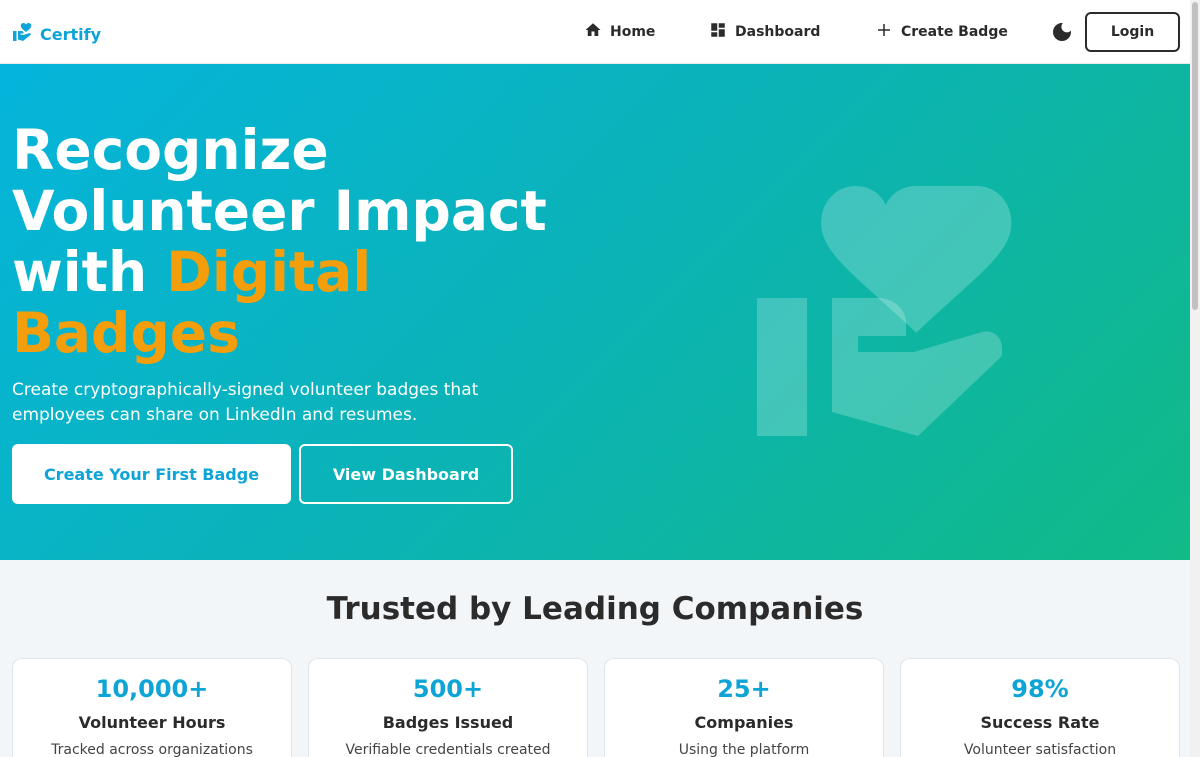  Describe the element at coordinates (152, 749) in the screenshot. I see `stat-description: Tracked across organizations` at that location.